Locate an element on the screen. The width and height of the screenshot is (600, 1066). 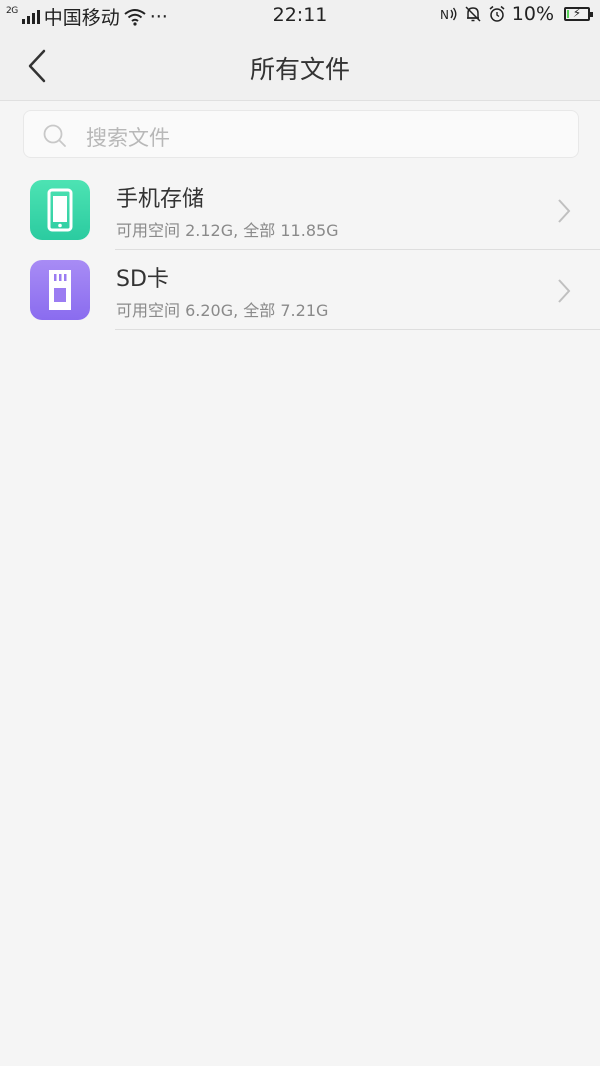
search-input: 搜索文件 is located at coordinates (301, 134).